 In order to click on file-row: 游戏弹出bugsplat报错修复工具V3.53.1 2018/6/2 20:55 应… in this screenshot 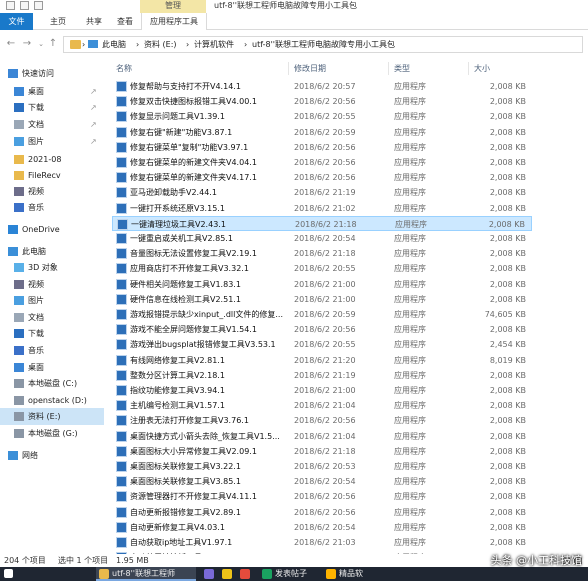, I will do `click(322, 344)`.